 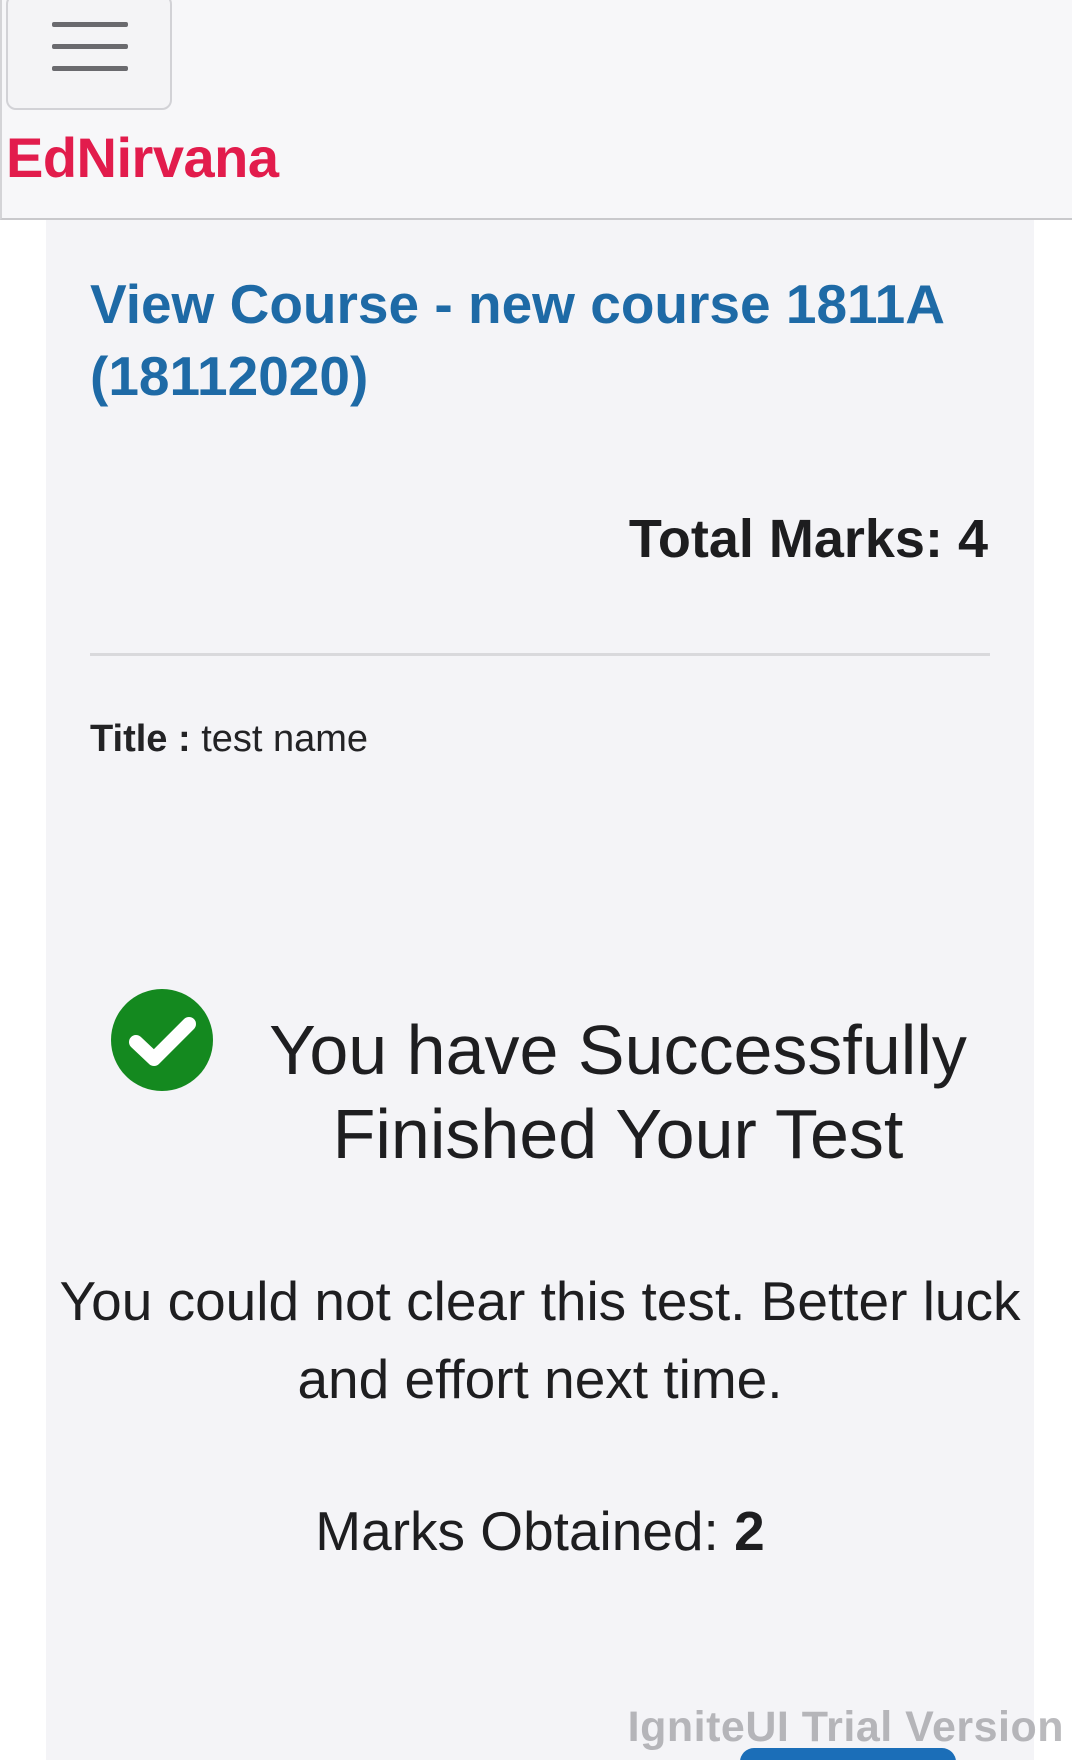 I want to click on check-circle-icon, so click(x=162, y=1040).